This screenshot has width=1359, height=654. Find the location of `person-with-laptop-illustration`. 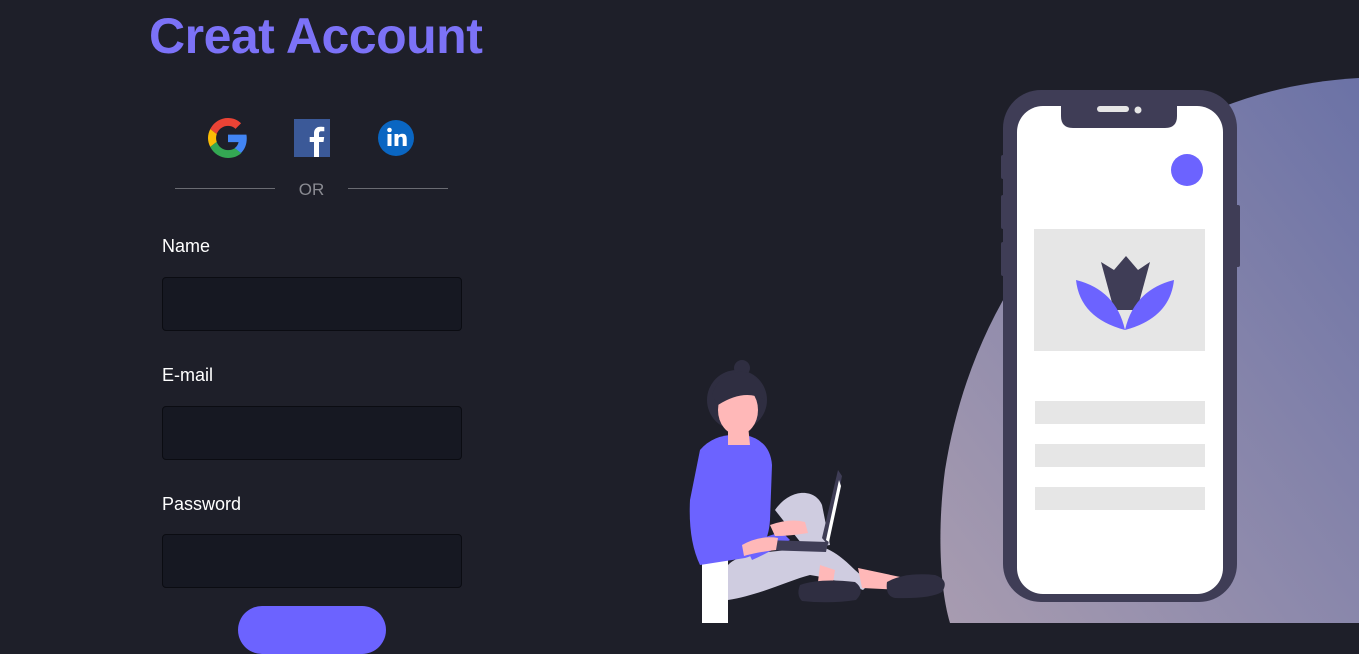

person-with-laptop-illustration is located at coordinates (817, 491).